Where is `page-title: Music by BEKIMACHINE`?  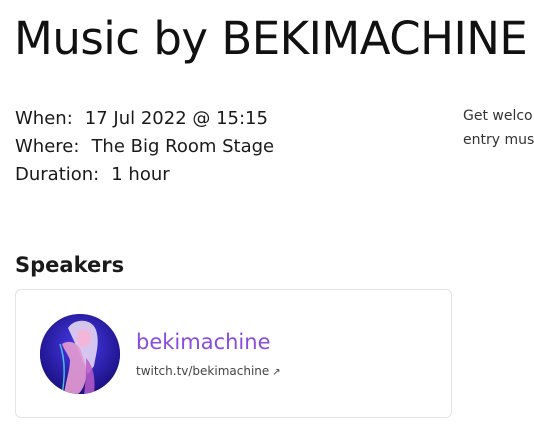
page-title: Music by BEKIMACHINE is located at coordinates (271, 38).